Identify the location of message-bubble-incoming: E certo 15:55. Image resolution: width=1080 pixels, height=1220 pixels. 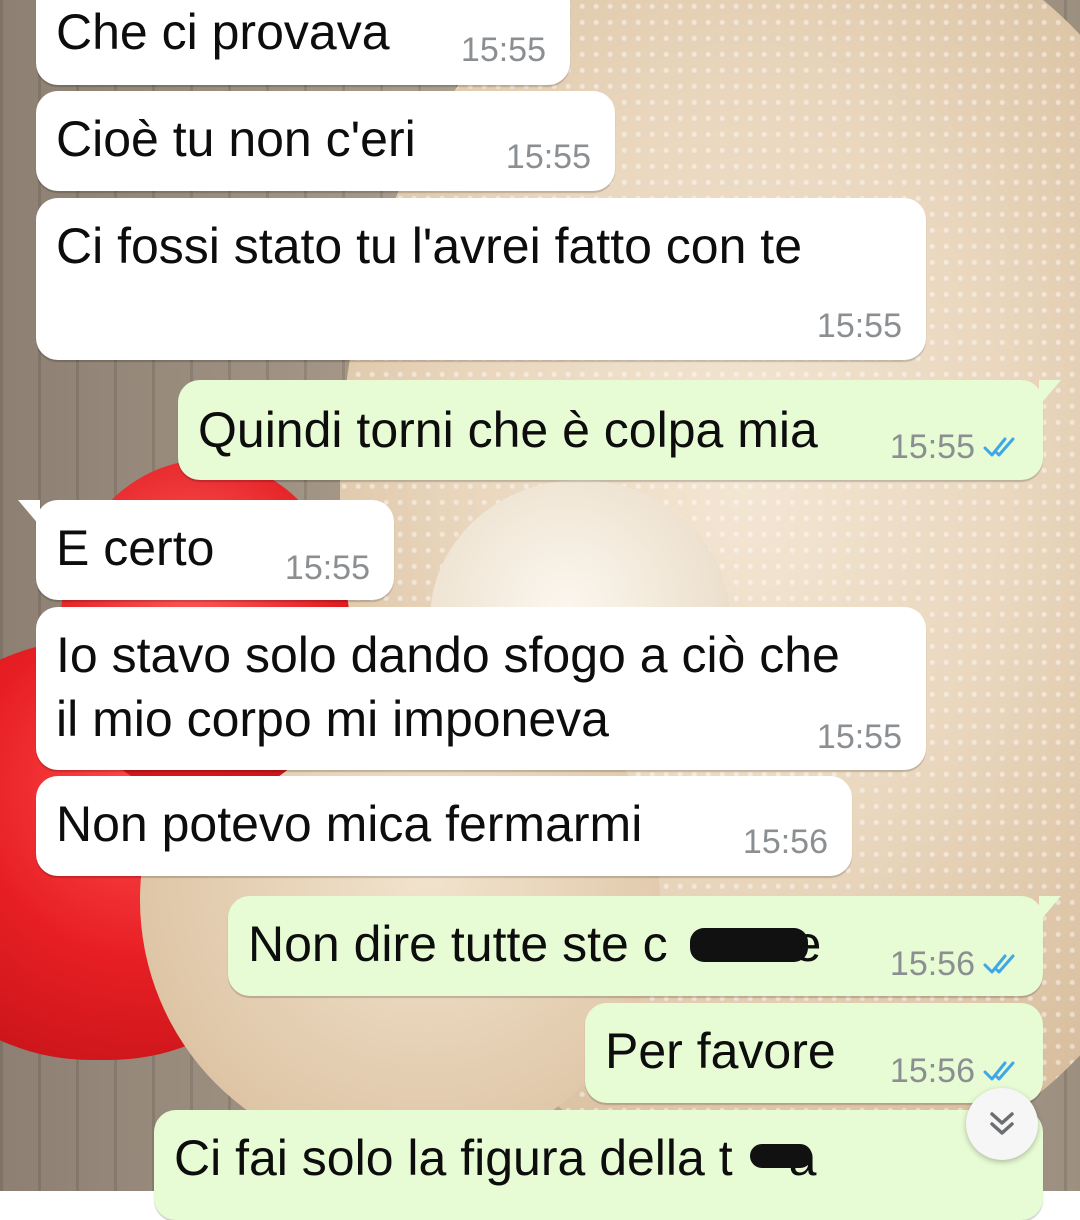
(206, 550).